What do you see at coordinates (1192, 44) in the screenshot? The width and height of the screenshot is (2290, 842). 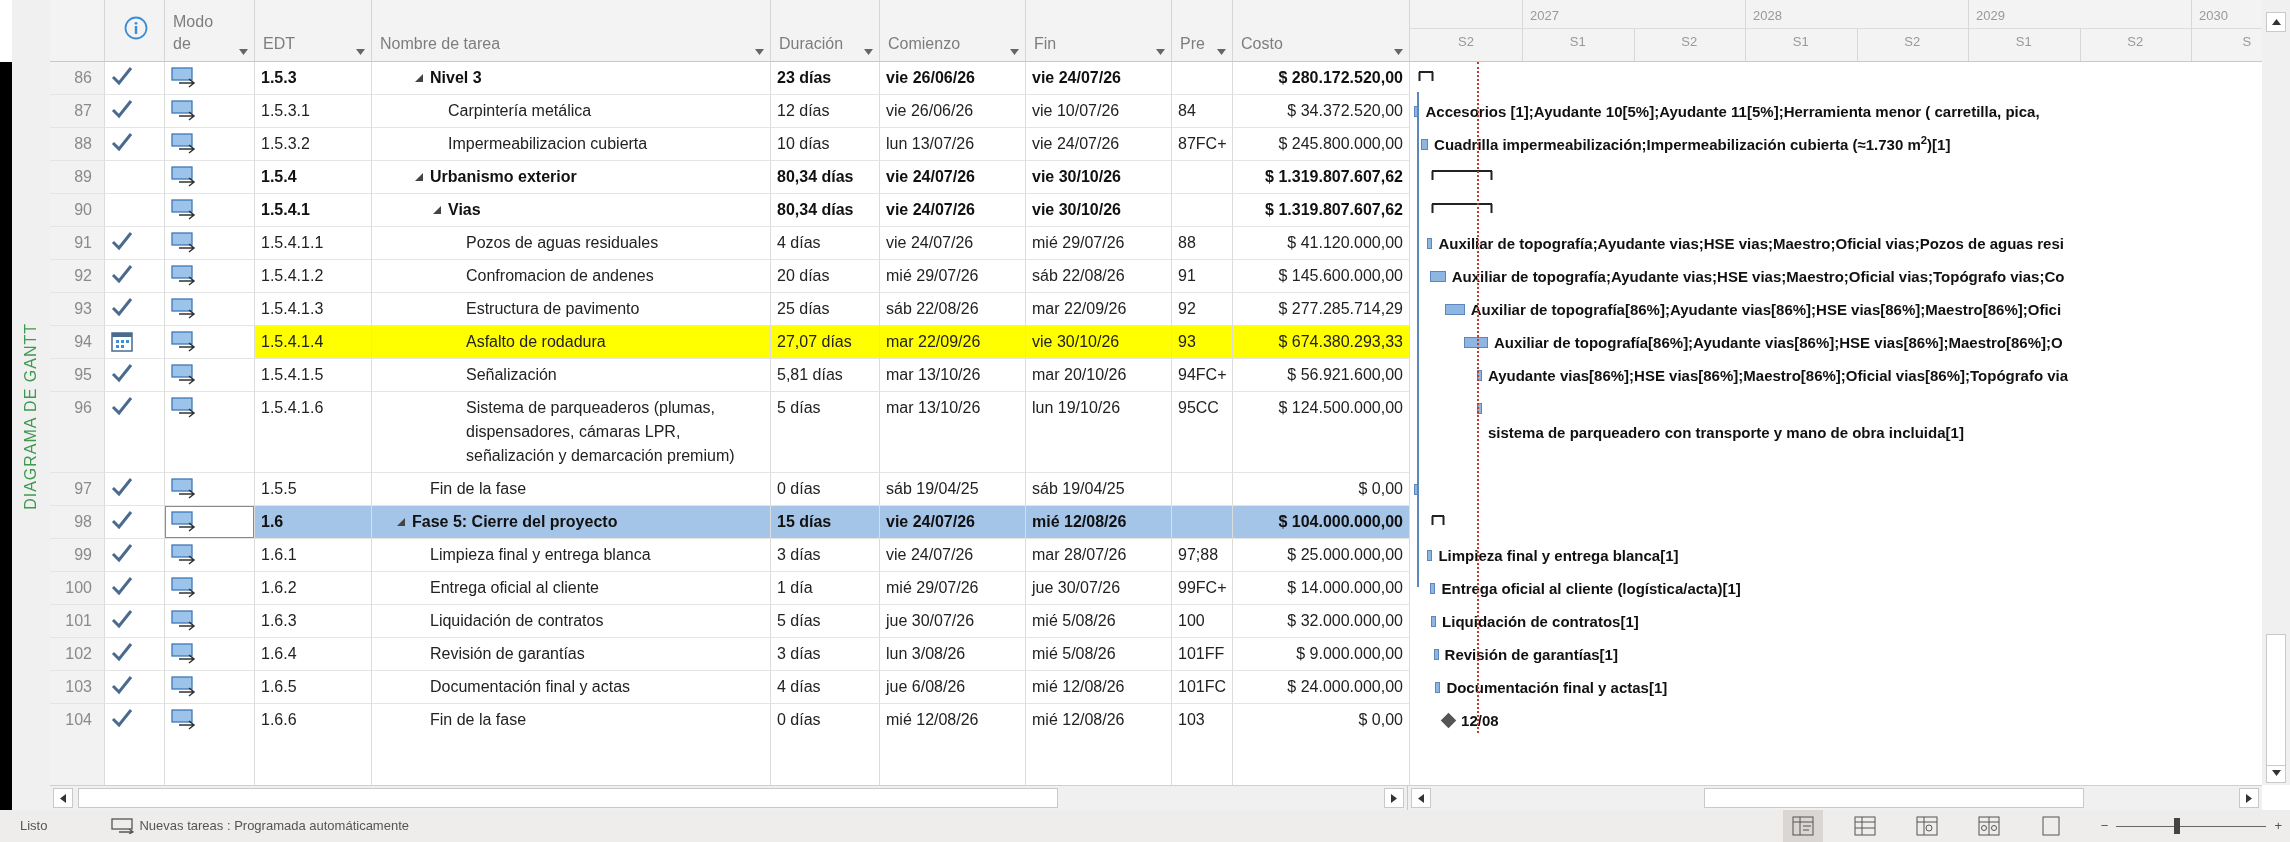 I see `column-header: Pre` at bounding box center [1192, 44].